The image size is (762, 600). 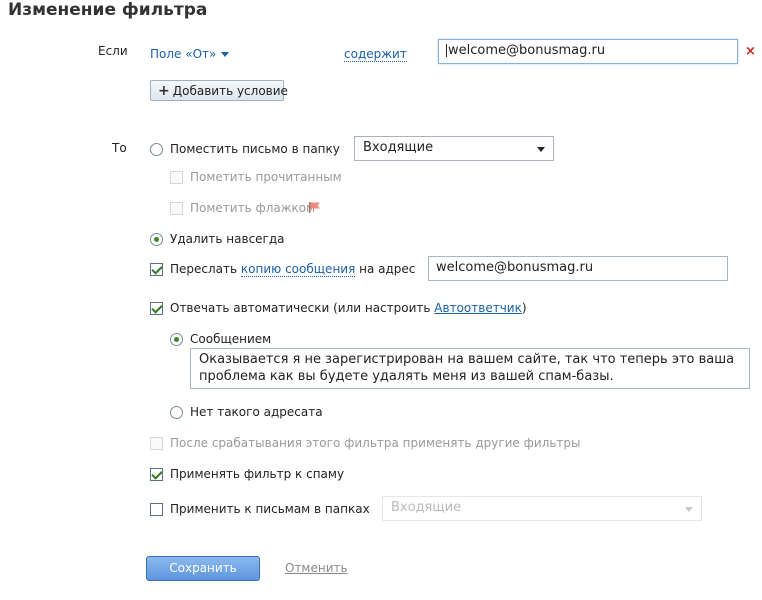 I want to click on page-title: Изменение фильтра, so click(x=108, y=10).